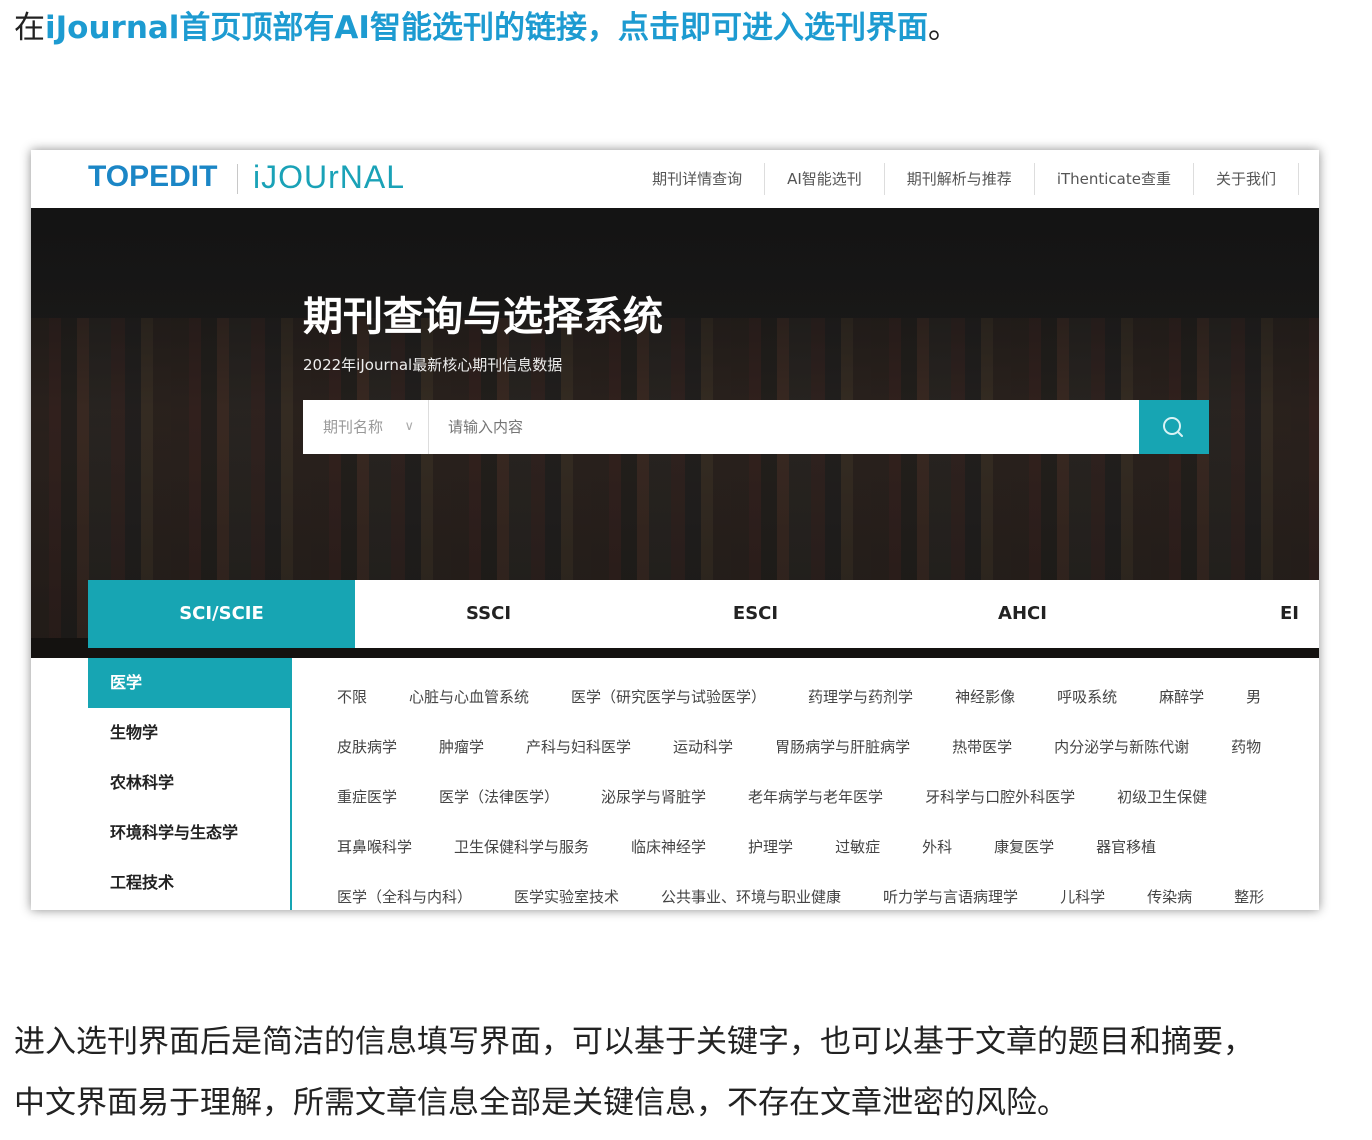 The width and height of the screenshot is (1372, 1140). I want to click on search-icon, so click(1173, 427).